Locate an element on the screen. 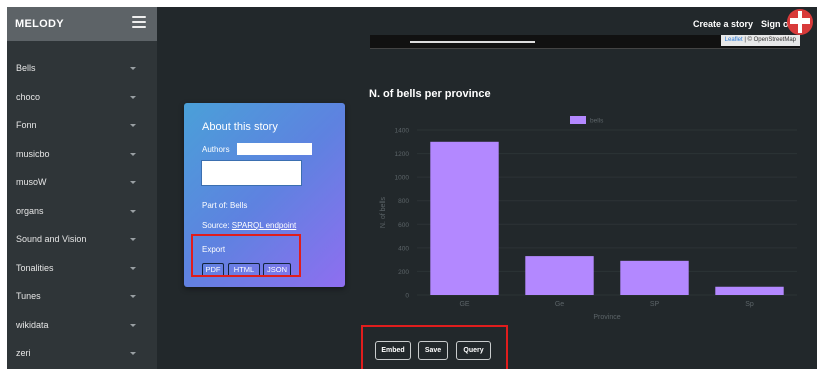 The width and height of the screenshot is (830, 369). source-label: Source: is located at coordinates (217, 225).